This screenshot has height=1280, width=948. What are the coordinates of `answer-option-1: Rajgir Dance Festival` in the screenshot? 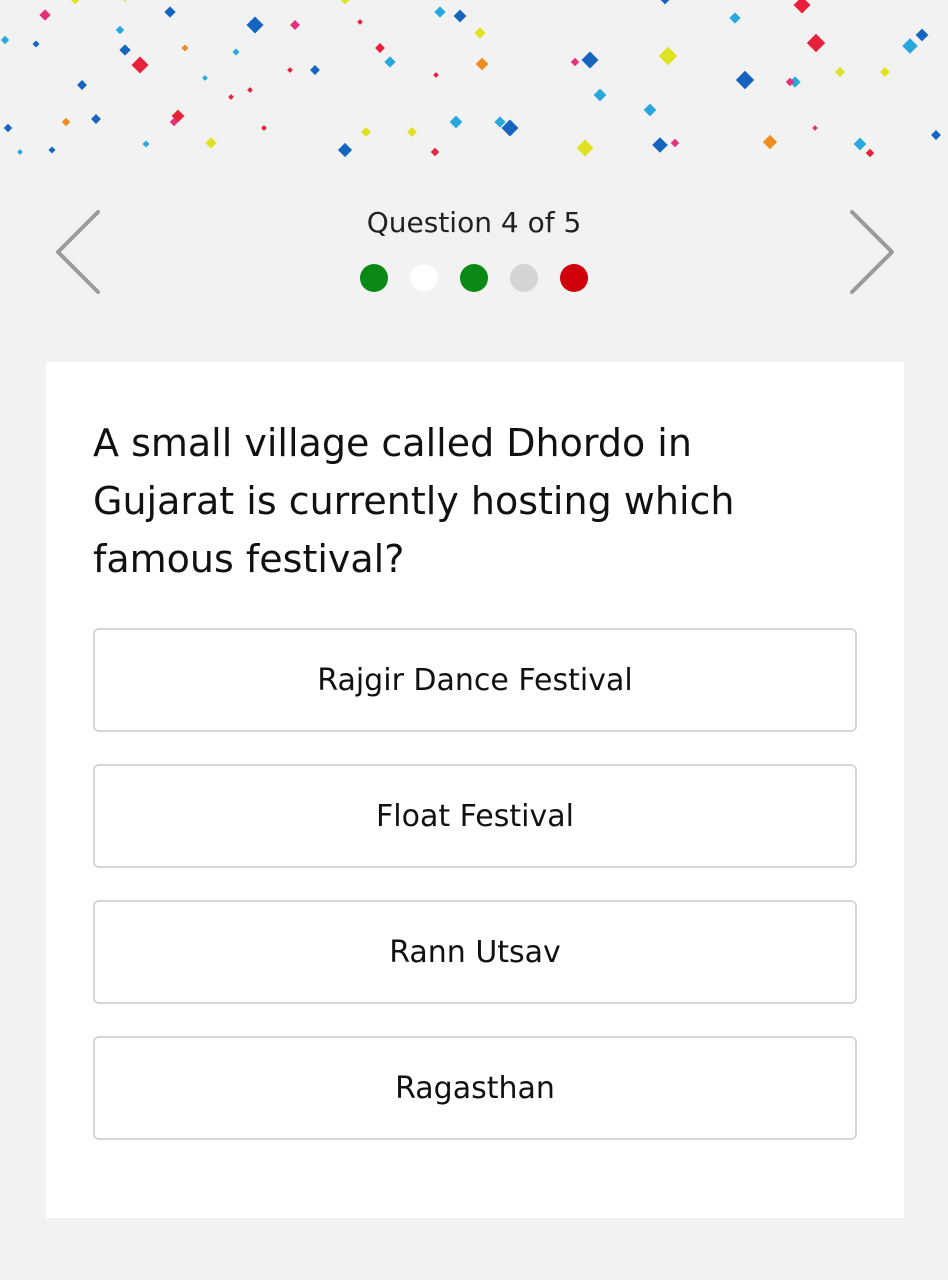 It's located at (475, 680).